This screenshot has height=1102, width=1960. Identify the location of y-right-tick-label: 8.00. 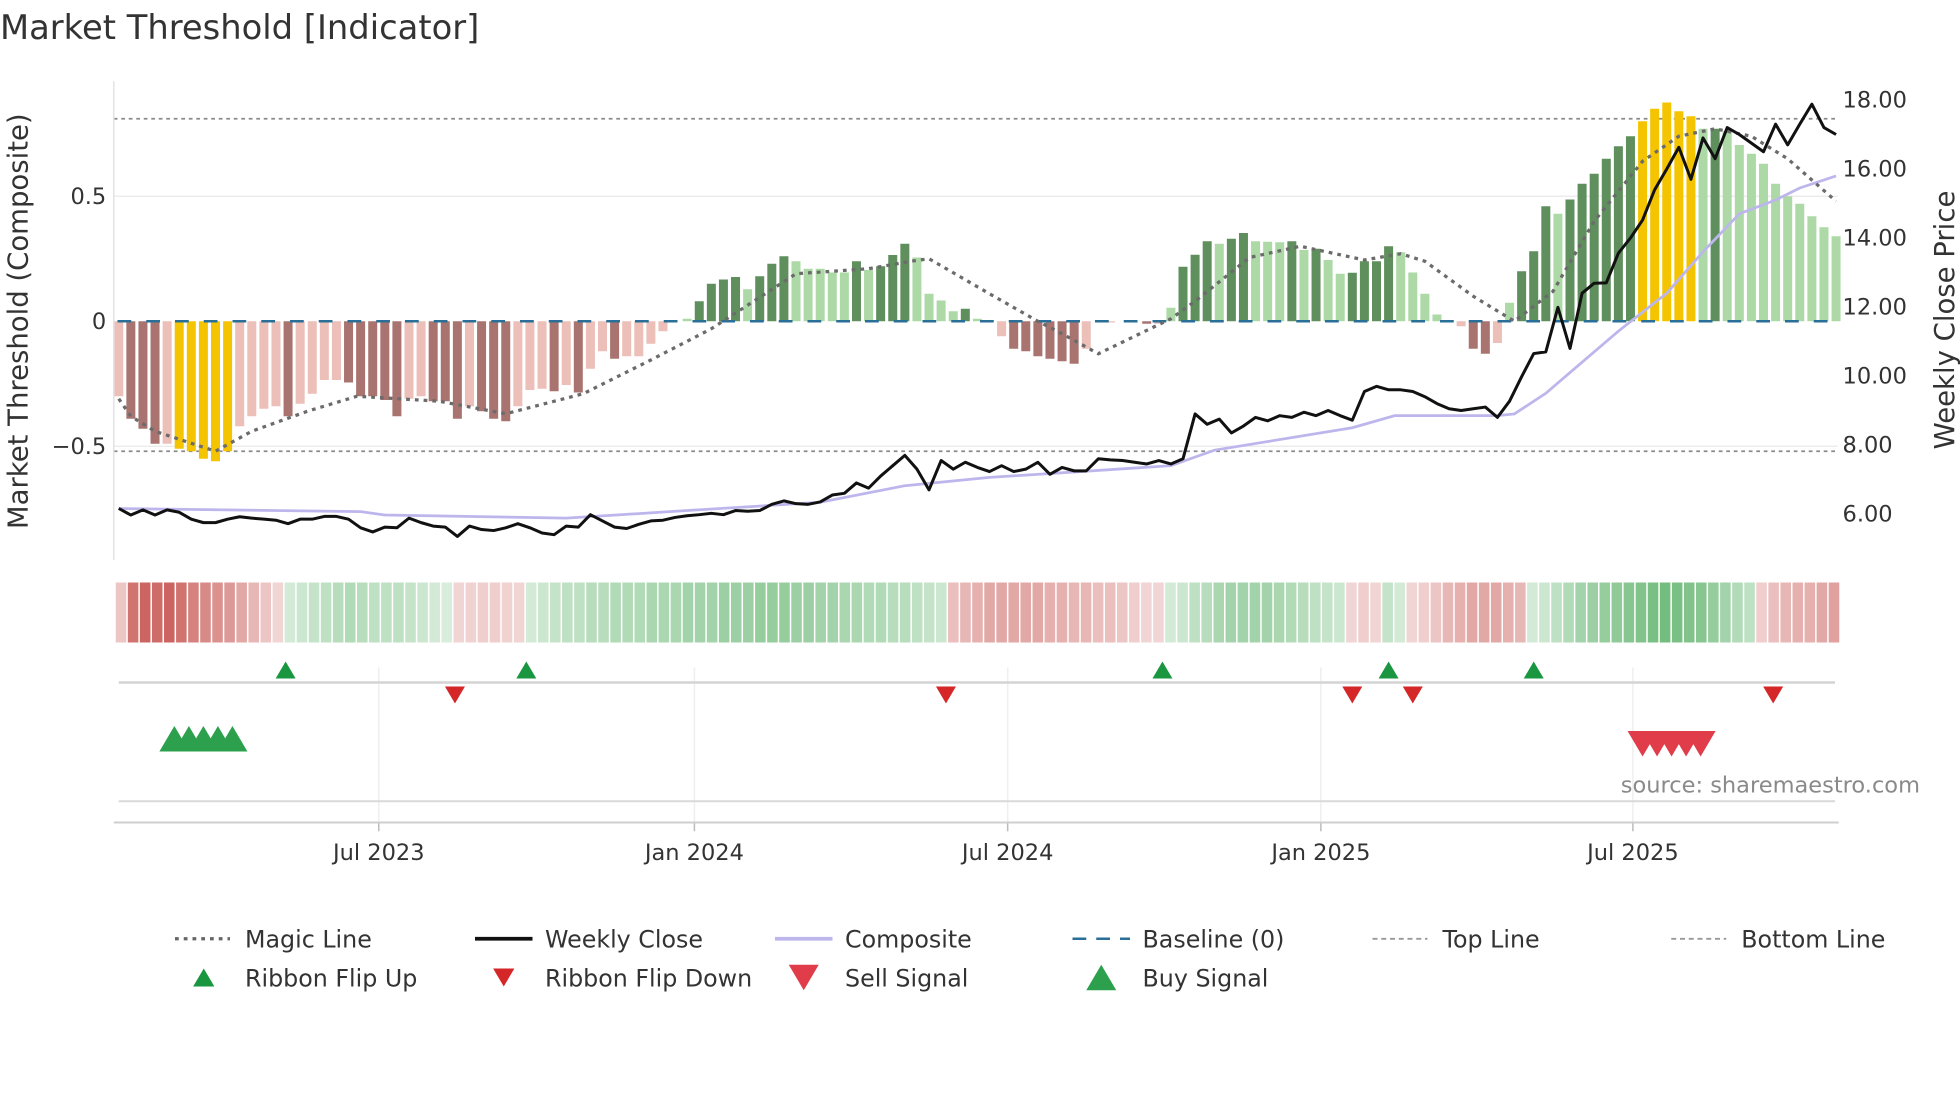
(1868, 446).